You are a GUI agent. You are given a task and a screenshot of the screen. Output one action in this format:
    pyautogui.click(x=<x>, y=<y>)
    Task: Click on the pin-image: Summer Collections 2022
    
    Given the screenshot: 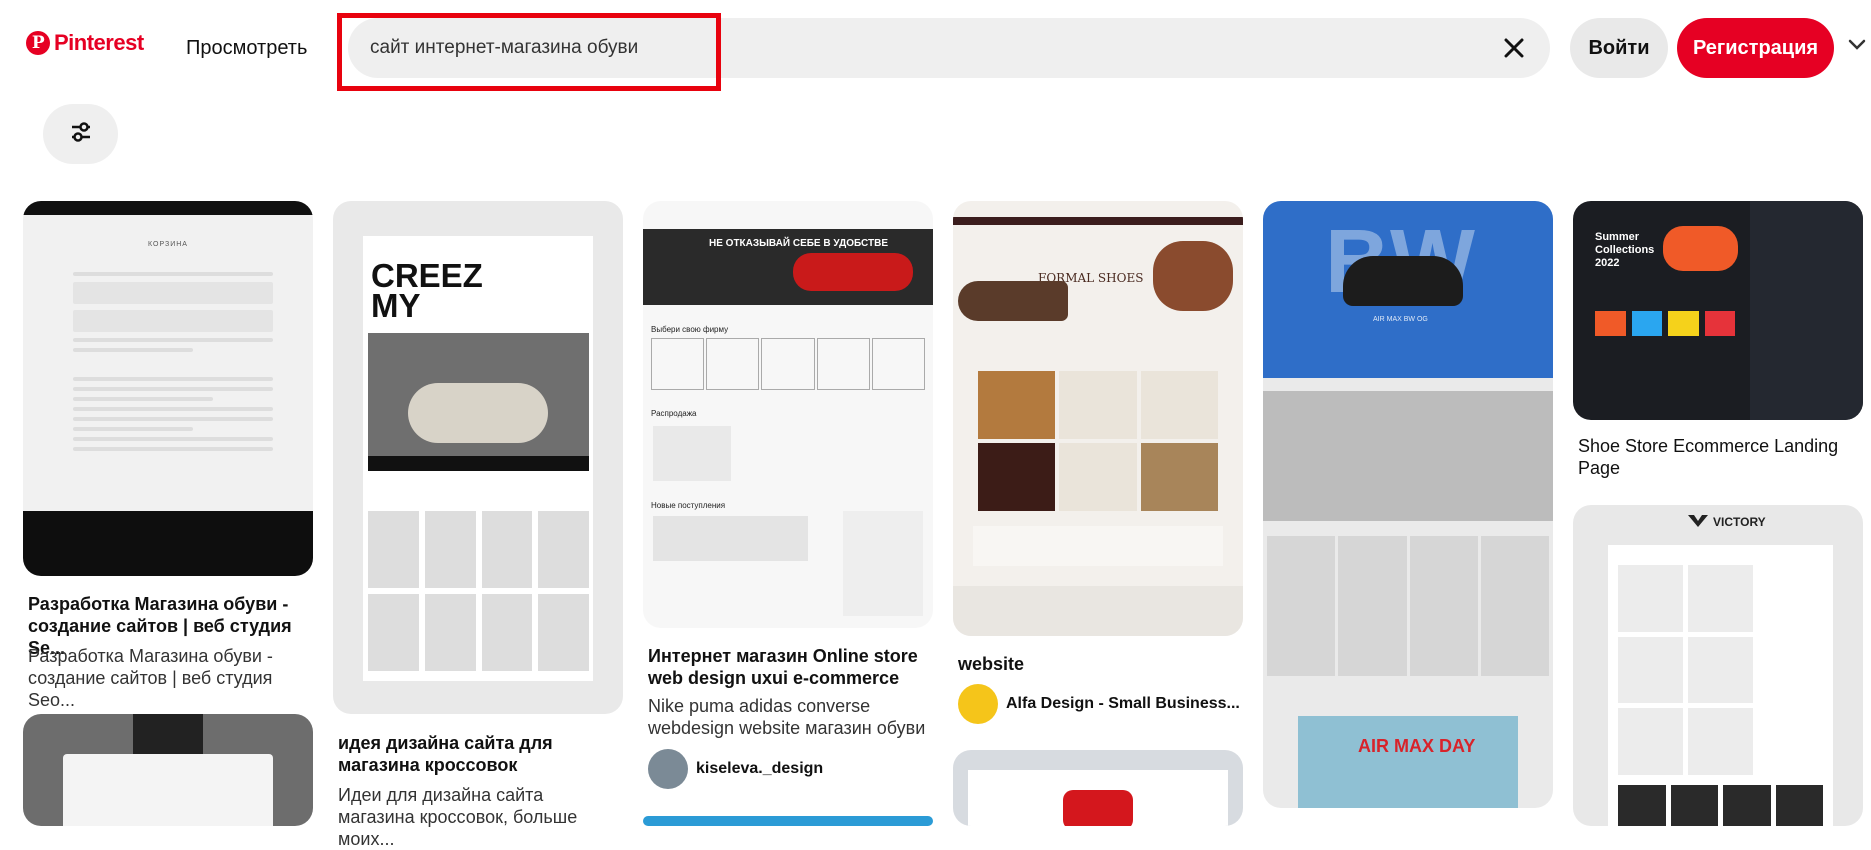 What is the action you would take?
    pyautogui.click(x=1718, y=310)
    